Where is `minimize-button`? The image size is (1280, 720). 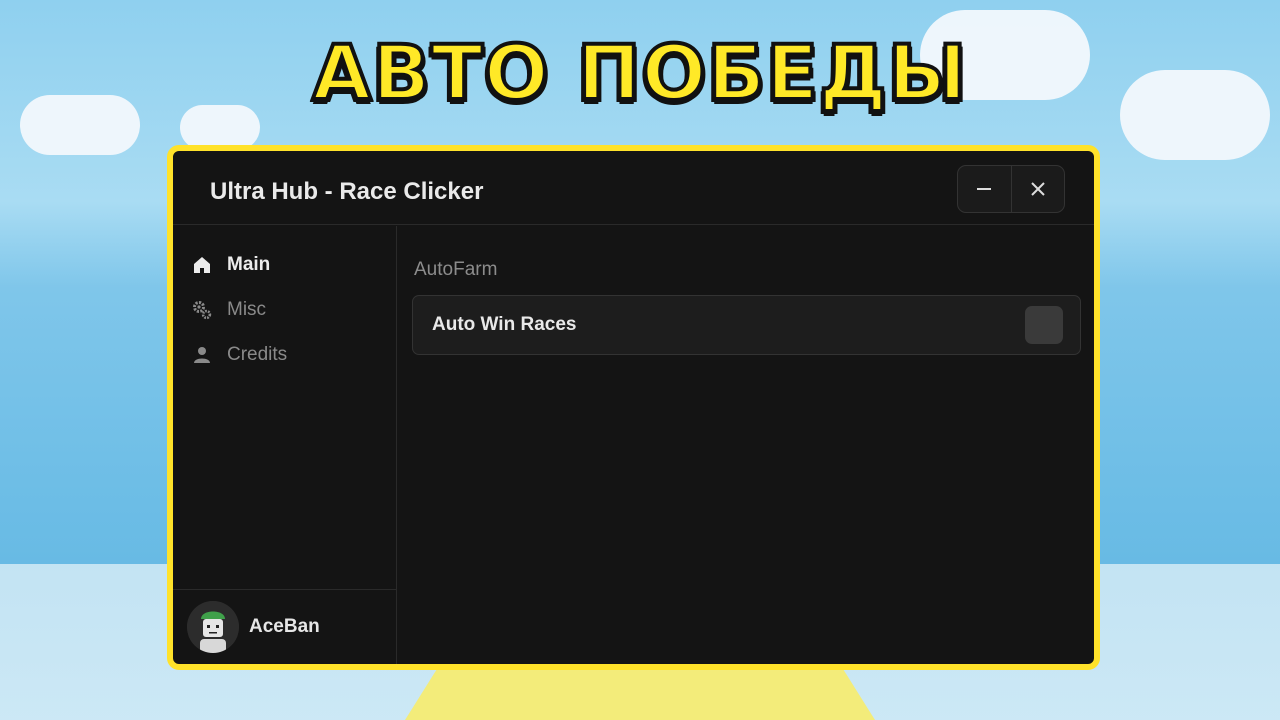
minimize-button is located at coordinates (984, 189).